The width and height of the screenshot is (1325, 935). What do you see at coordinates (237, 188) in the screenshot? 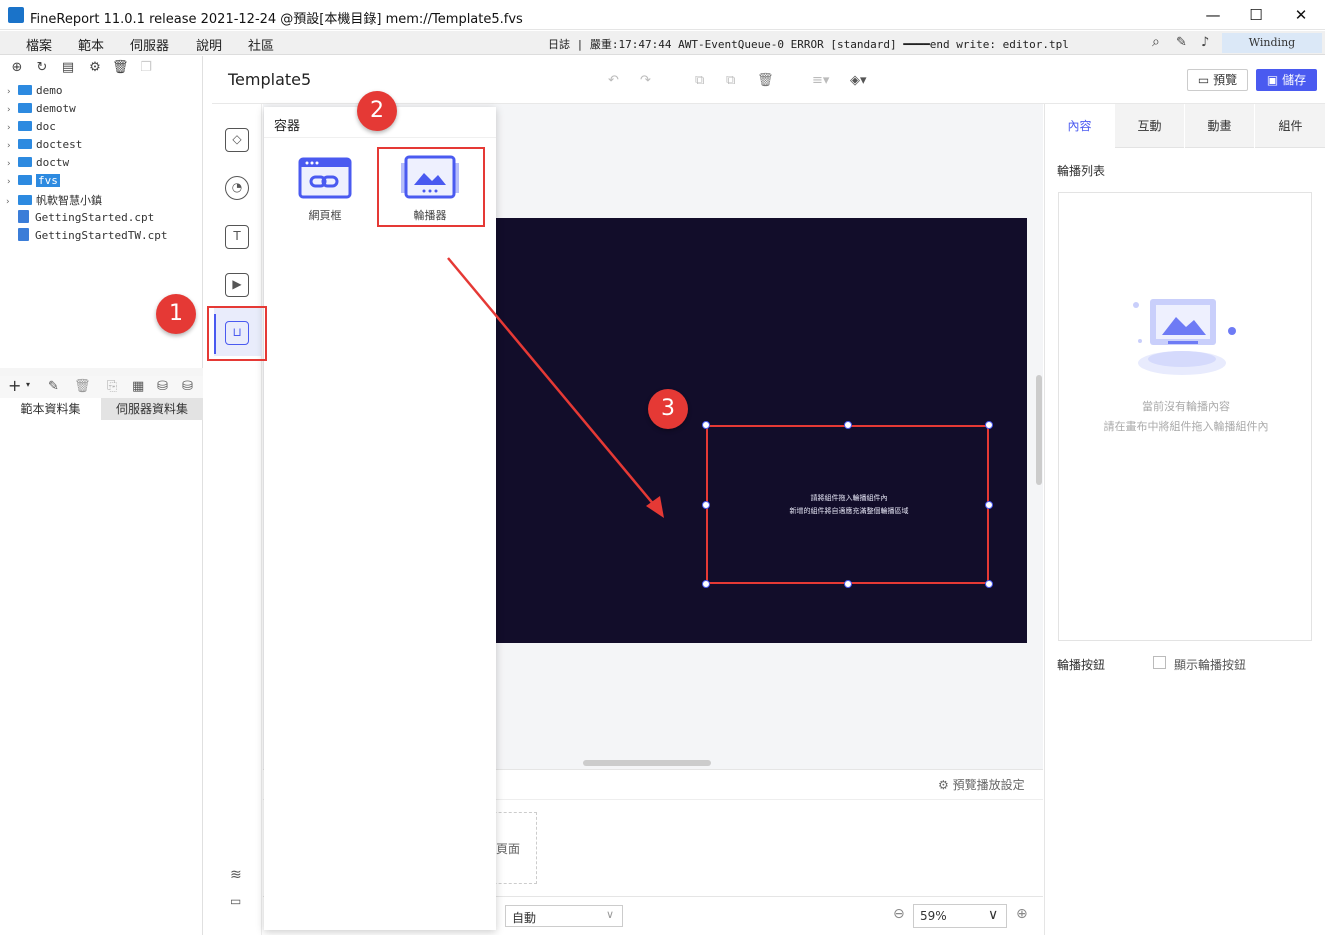
I see `chart-icon: ◔` at bounding box center [237, 188].